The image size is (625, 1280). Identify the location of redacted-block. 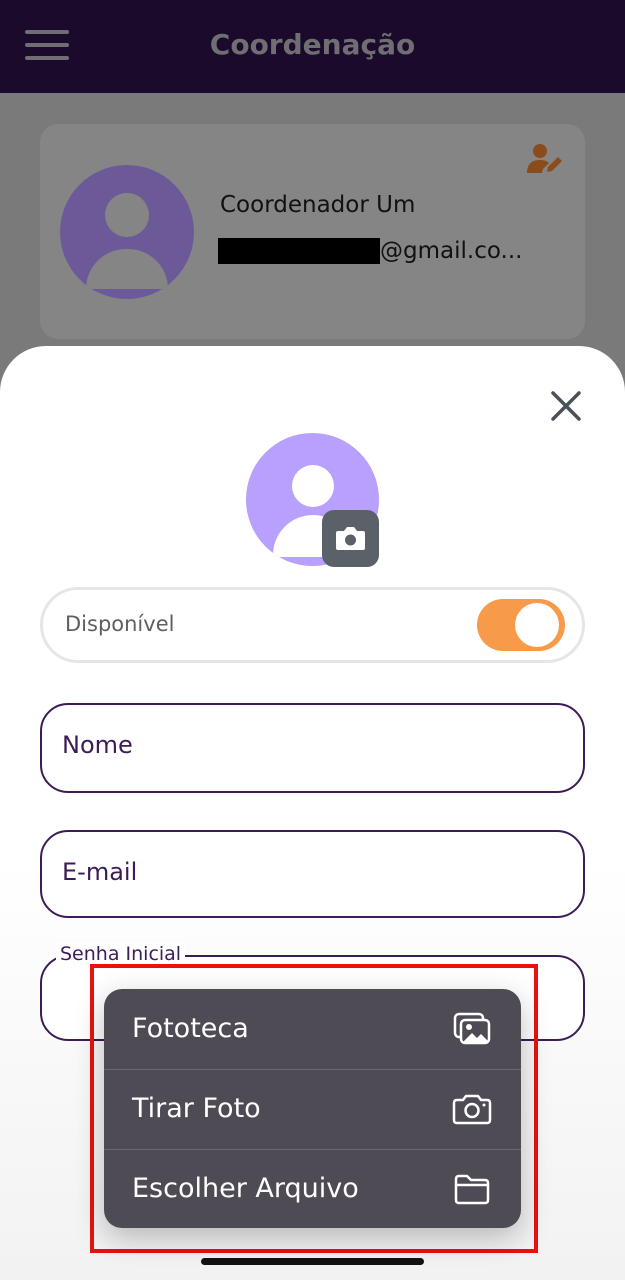
(299, 251).